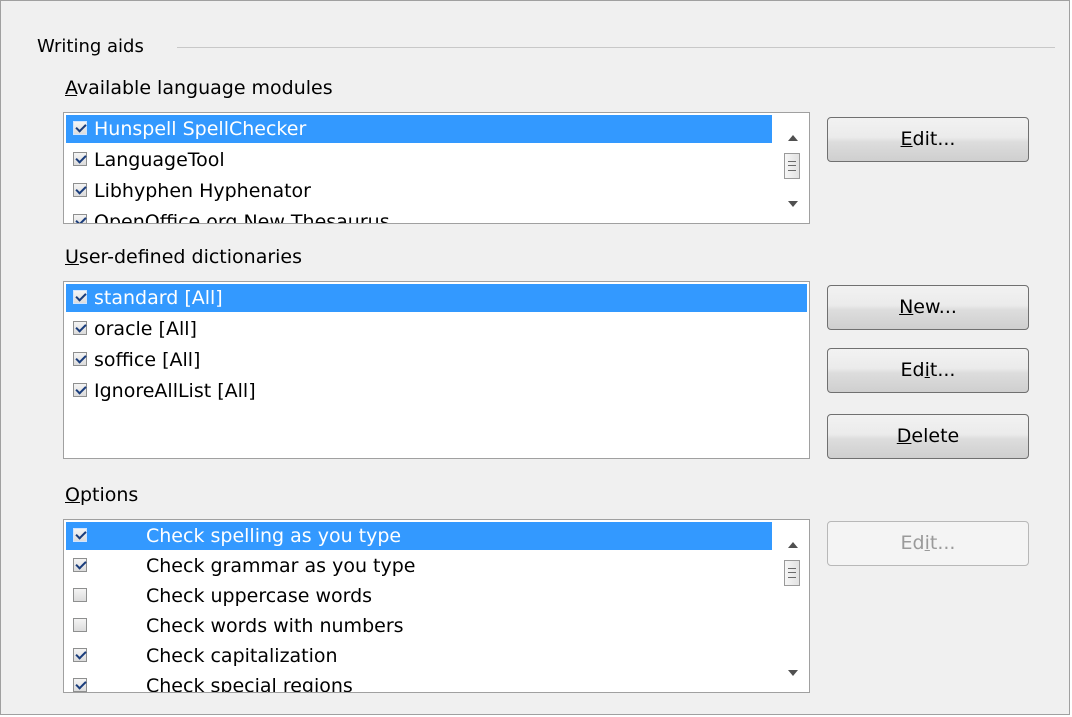  Describe the element at coordinates (419, 129) in the screenshot. I see `module-item: Hunspell SpellChecker` at that location.